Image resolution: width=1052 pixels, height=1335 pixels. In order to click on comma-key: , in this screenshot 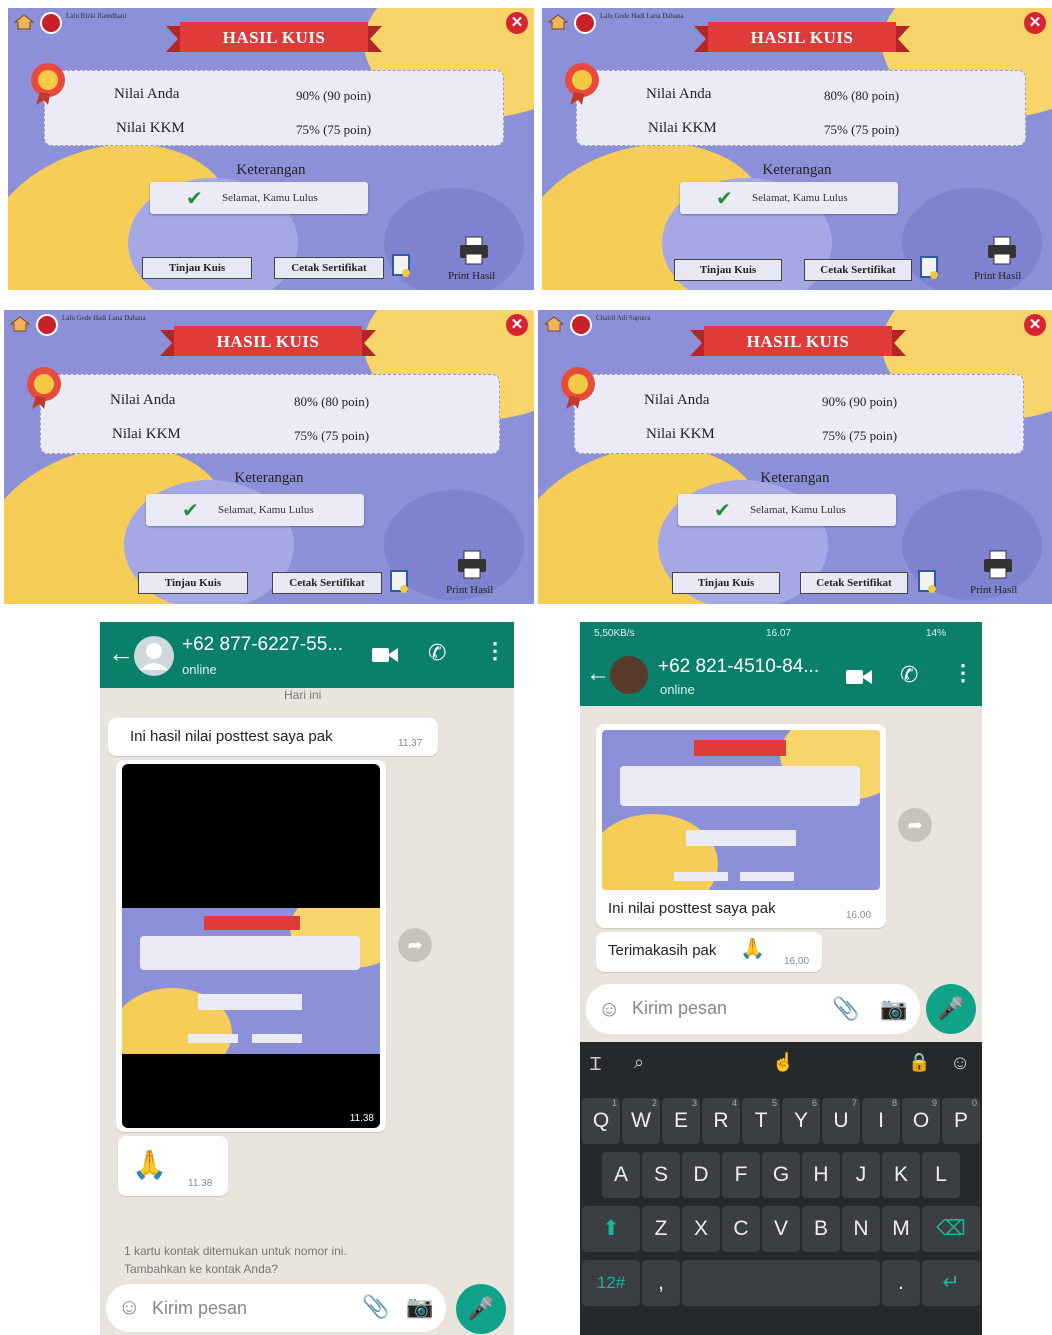, I will do `click(661, 1283)`.